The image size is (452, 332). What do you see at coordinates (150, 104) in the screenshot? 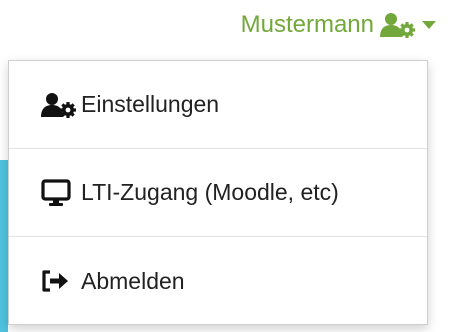
I see `menu-item-label: Einstellungen` at bounding box center [150, 104].